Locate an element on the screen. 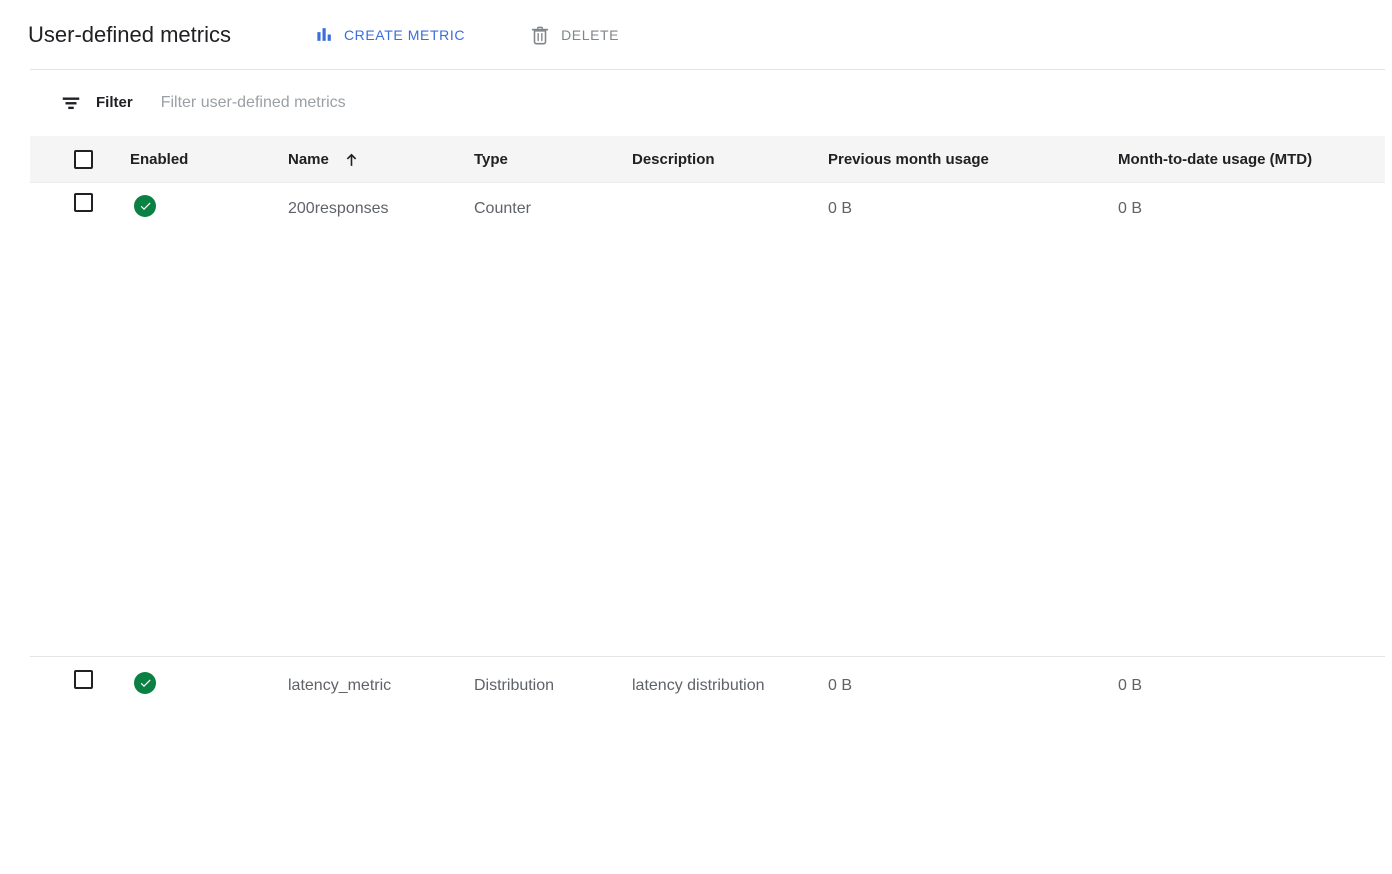 The height and width of the screenshot is (874, 1392). delete-button: DELETE is located at coordinates (574, 35).